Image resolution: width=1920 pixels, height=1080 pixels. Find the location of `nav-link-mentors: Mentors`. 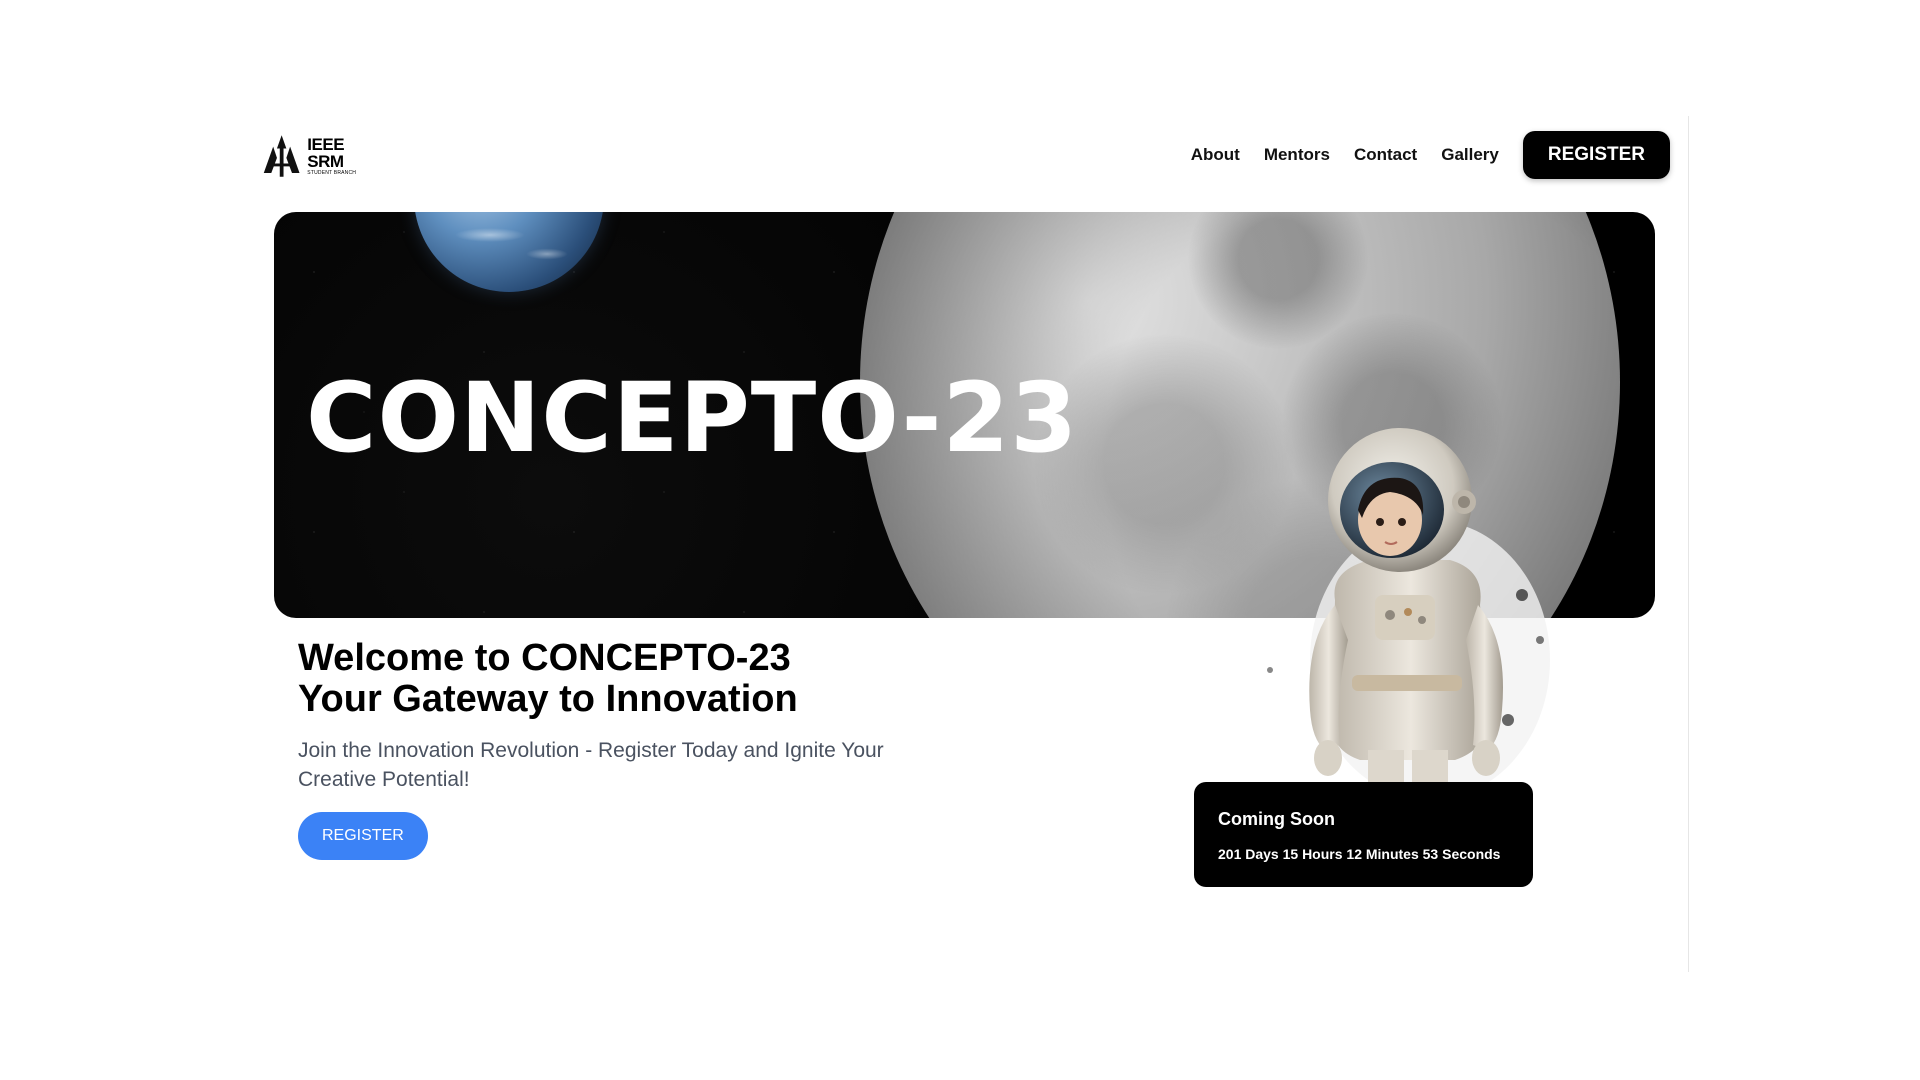

nav-link-mentors: Mentors is located at coordinates (1297, 155).